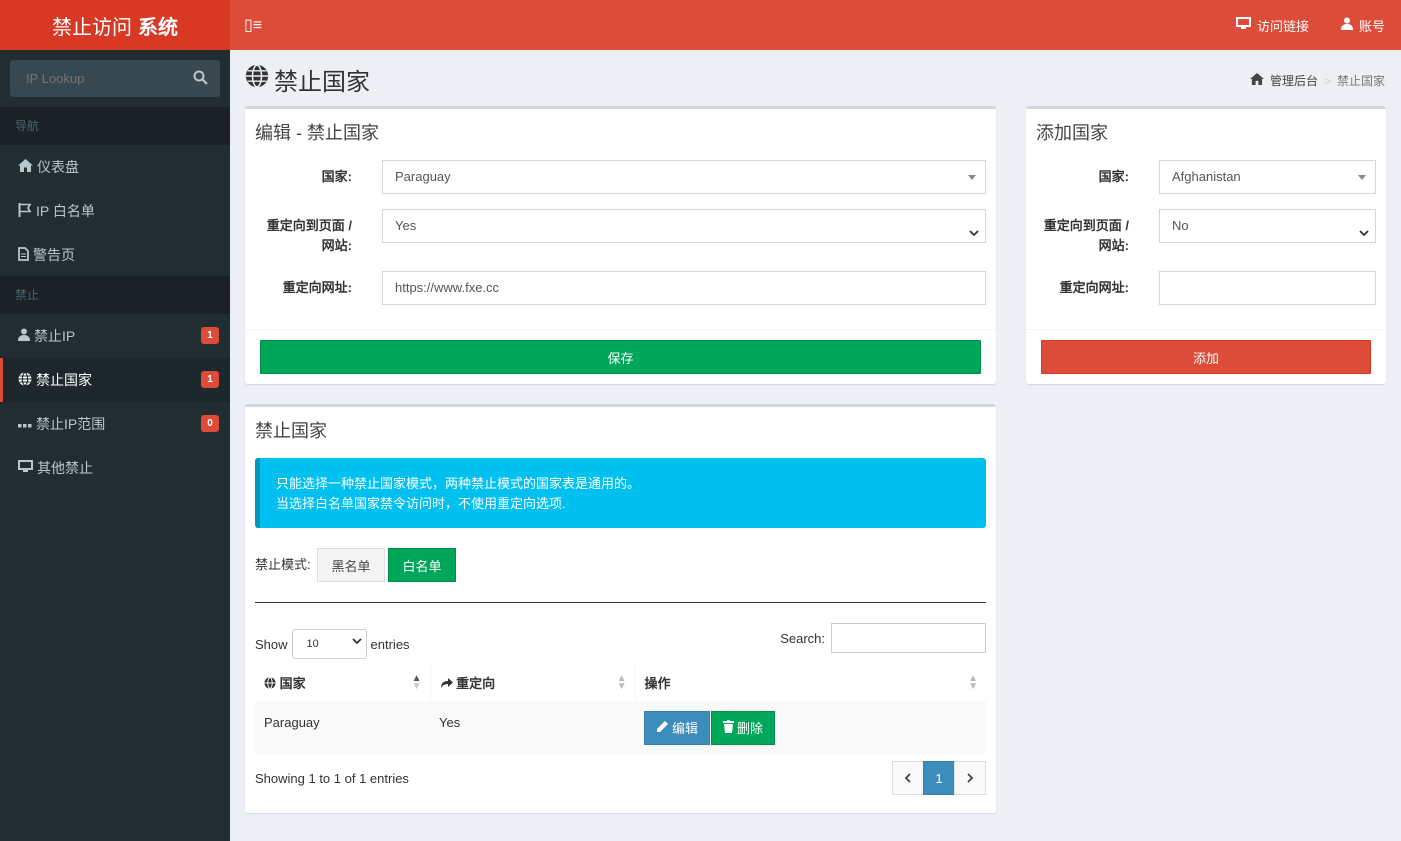  What do you see at coordinates (283, 564) in the screenshot?
I see `ban-mode-label: 禁止模式:` at bounding box center [283, 564].